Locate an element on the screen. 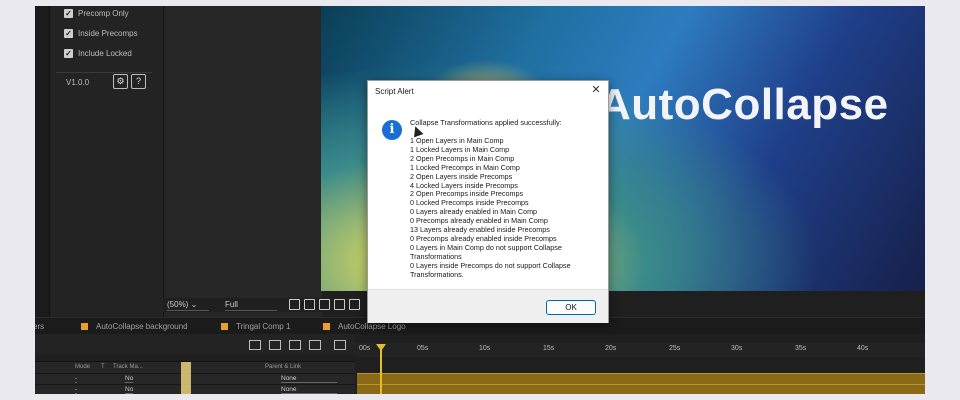 This screenshot has width=960, height=400. current-time-indicator is located at coordinates (381, 347).